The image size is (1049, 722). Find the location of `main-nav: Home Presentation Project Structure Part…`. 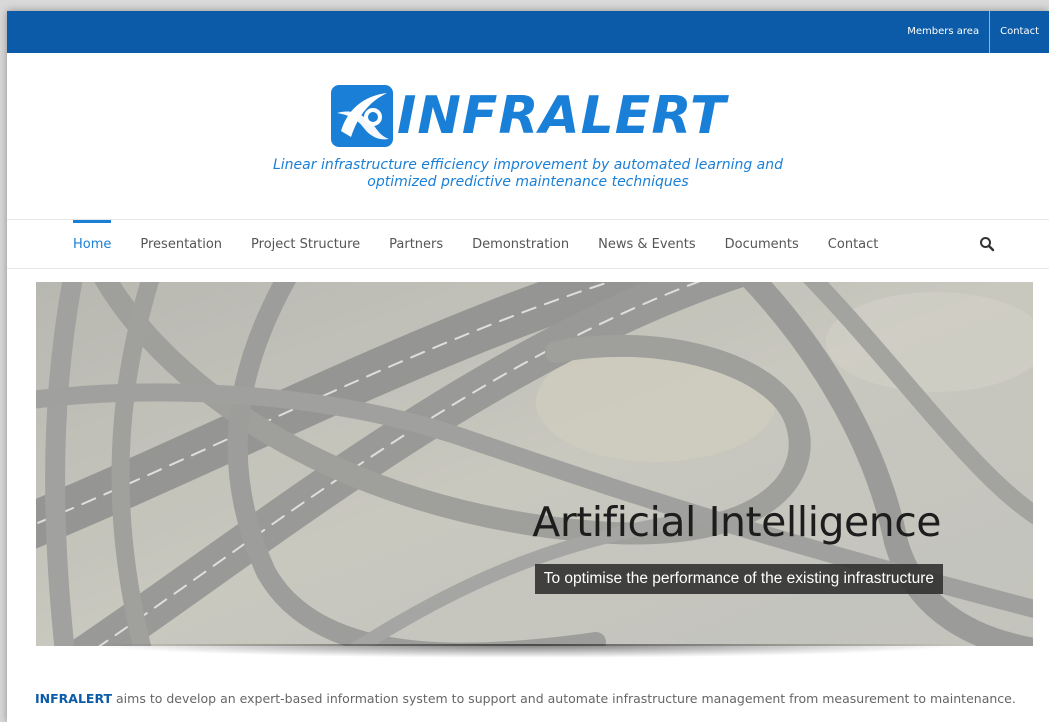

main-nav: Home Presentation Project Structure Part… is located at coordinates (528, 244).